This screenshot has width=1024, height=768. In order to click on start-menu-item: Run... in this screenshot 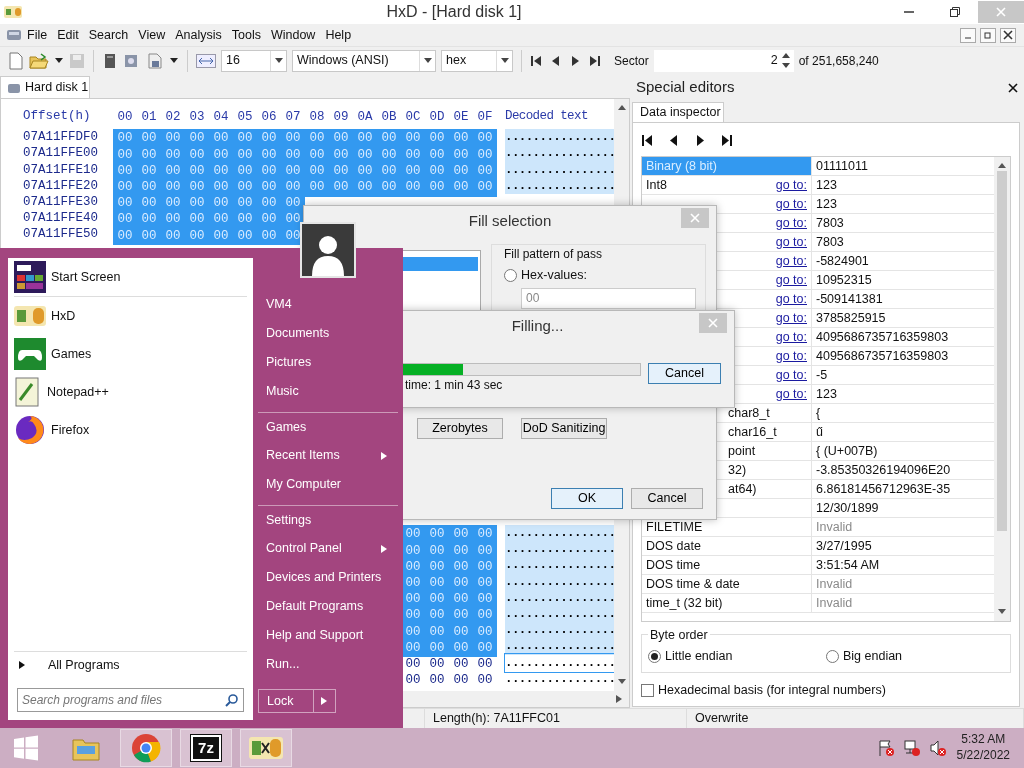, I will do `click(328, 664)`.